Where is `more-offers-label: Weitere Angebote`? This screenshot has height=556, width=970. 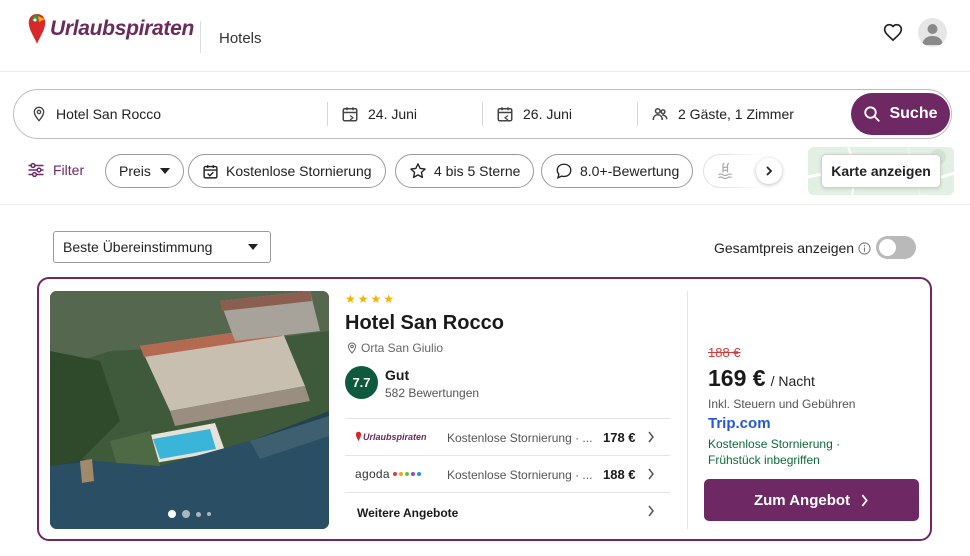 more-offers-label: Weitere Angebote is located at coordinates (408, 513).